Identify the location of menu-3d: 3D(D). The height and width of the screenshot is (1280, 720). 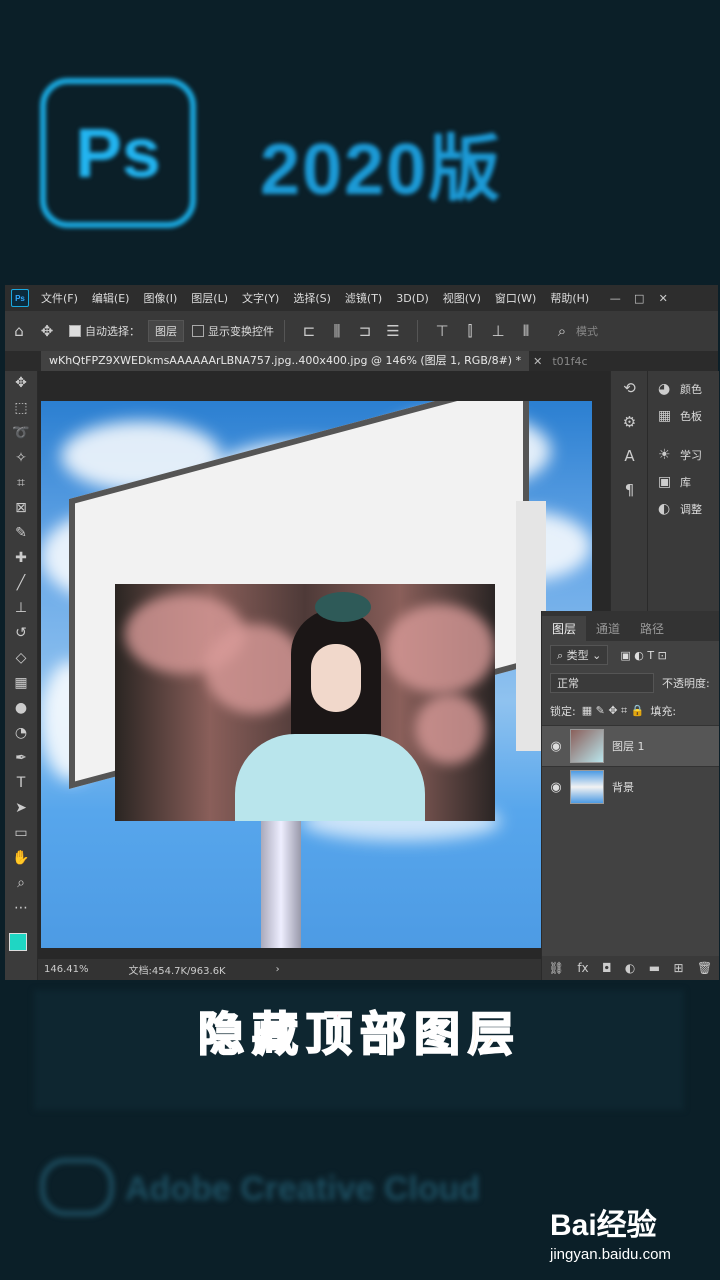
(412, 298).